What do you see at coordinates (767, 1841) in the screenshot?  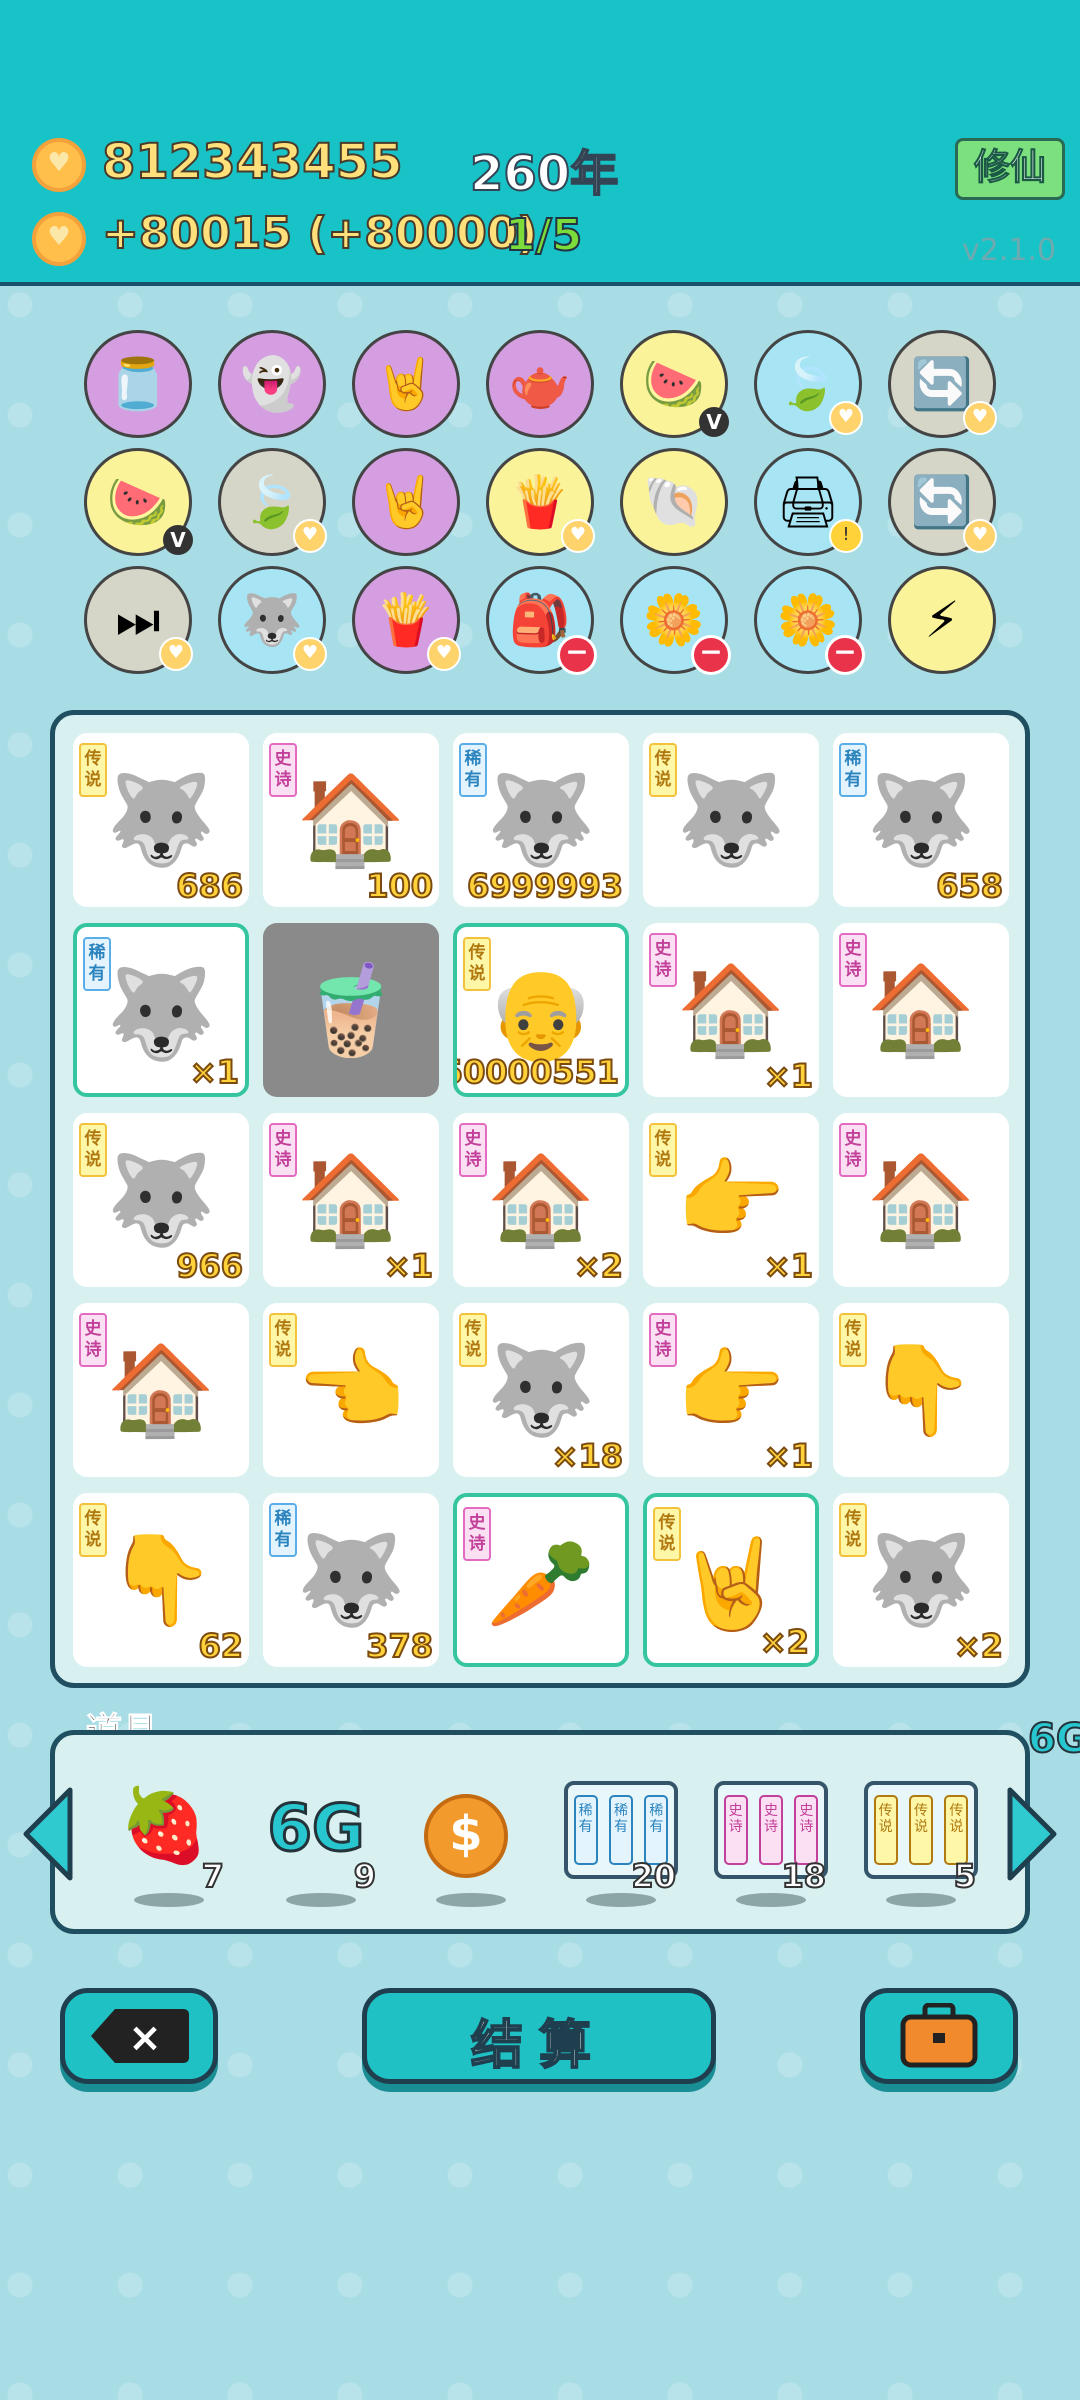 I see `prop-item: 史诗 史诗 史诗 18` at bounding box center [767, 1841].